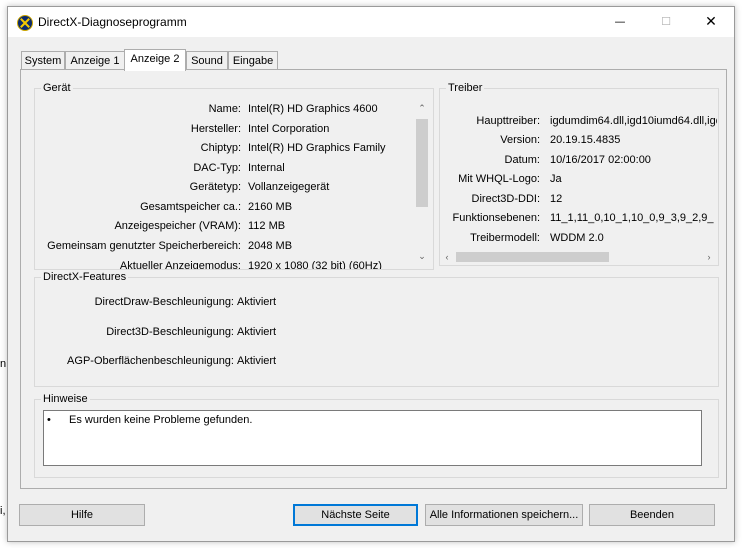  I want to click on minimize-button: —, so click(620, 22).